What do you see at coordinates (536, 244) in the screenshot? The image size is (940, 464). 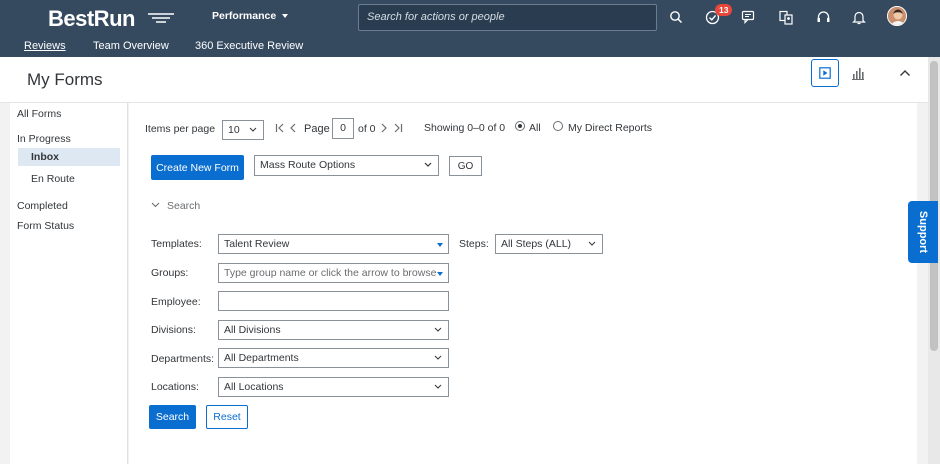 I see `steps-value: All Steps (ALL)` at bounding box center [536, 244].